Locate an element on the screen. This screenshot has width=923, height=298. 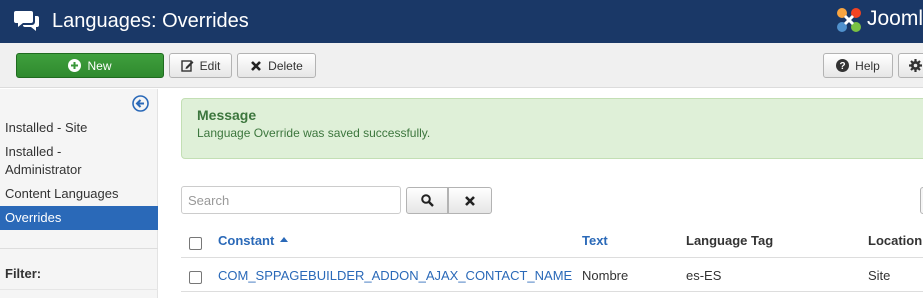
filter-divider is located at coordinates (79, 289).